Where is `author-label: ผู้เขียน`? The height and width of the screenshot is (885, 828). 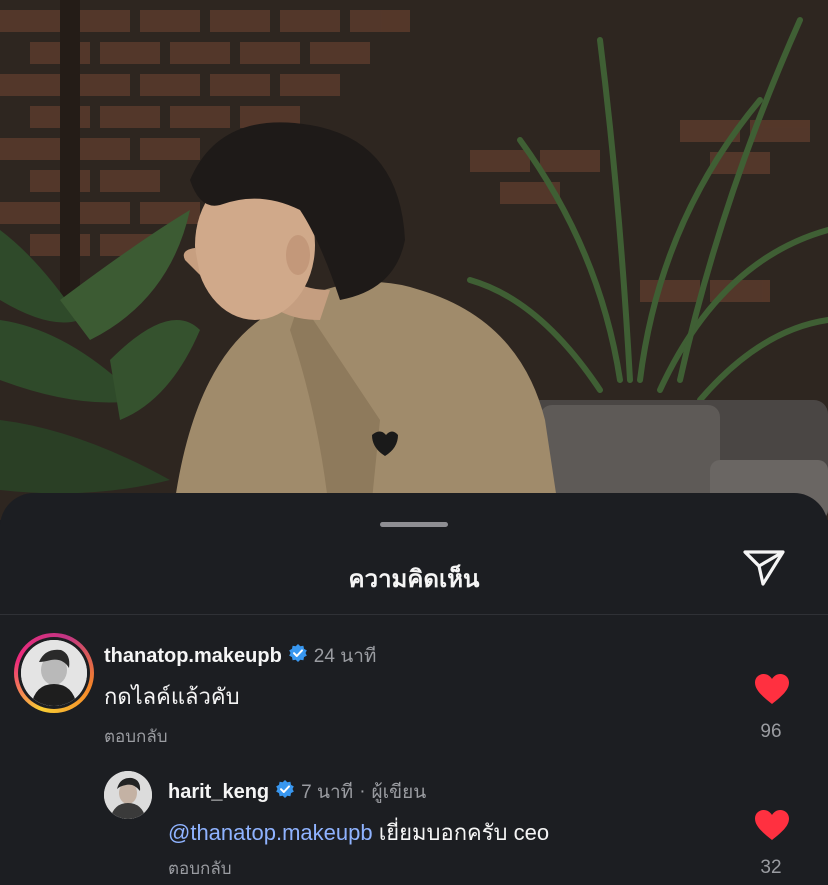 author-label: ผู้เขียน is located at coordinates (399, 792).